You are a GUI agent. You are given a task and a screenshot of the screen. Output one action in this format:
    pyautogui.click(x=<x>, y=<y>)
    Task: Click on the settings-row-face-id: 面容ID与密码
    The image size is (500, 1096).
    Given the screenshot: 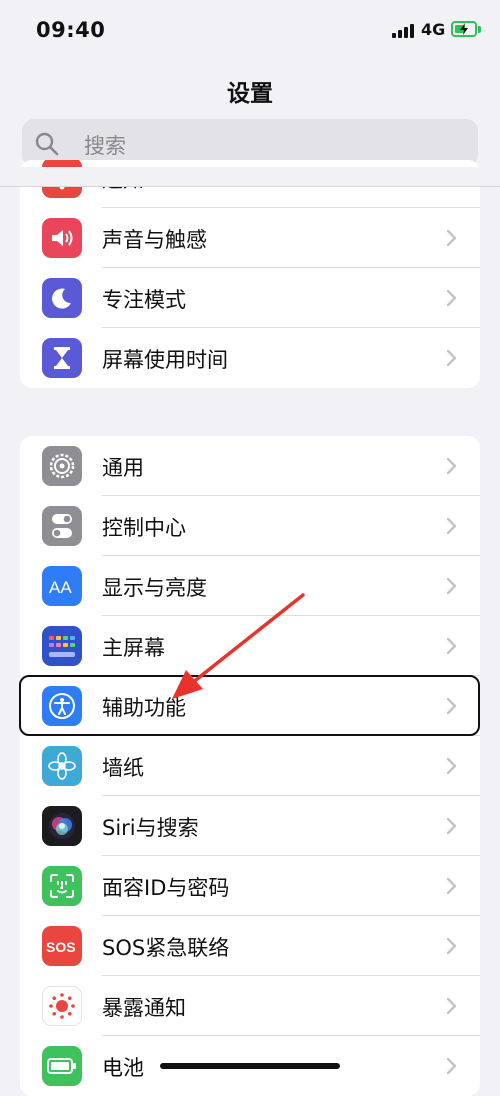 What is the action you would take?
    pyautogui.click(x=250, y=886)
    